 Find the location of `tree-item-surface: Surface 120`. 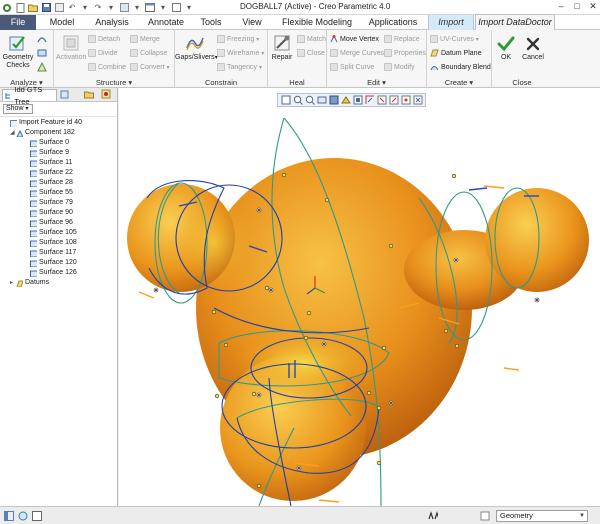

tree-item-surface: Surface 120 is located at coordinates (58, 263).